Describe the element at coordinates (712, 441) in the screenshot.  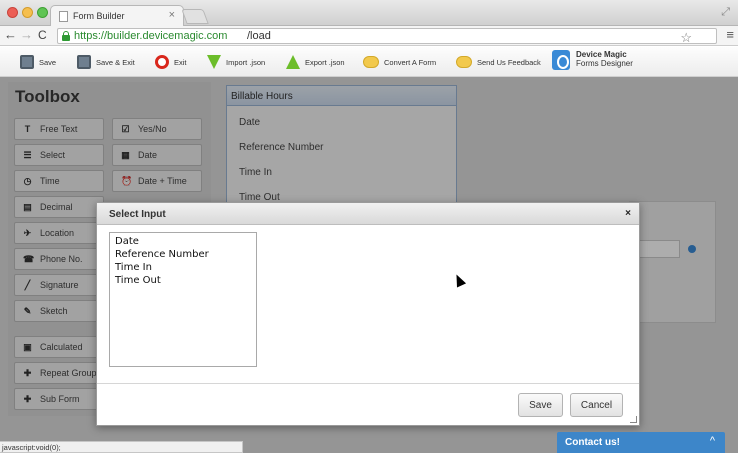
I see `chevron-up-icon: ^` at that location.